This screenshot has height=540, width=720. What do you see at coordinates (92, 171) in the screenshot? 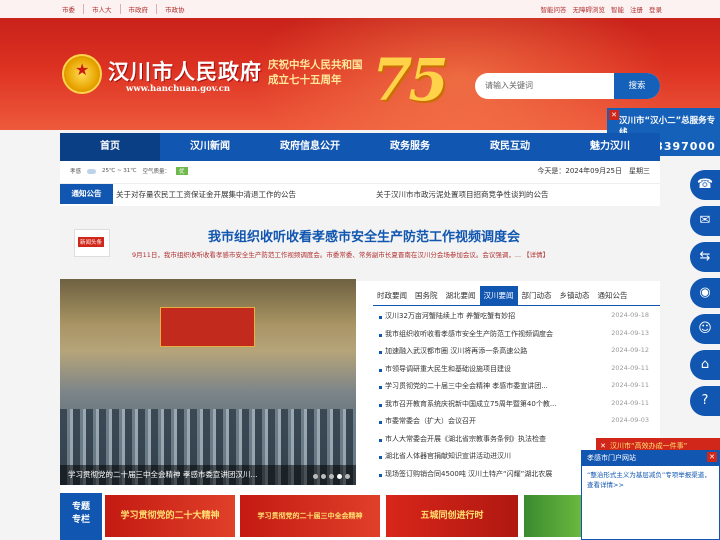
I see `cloud-icon` at bounding box center [92, 171].